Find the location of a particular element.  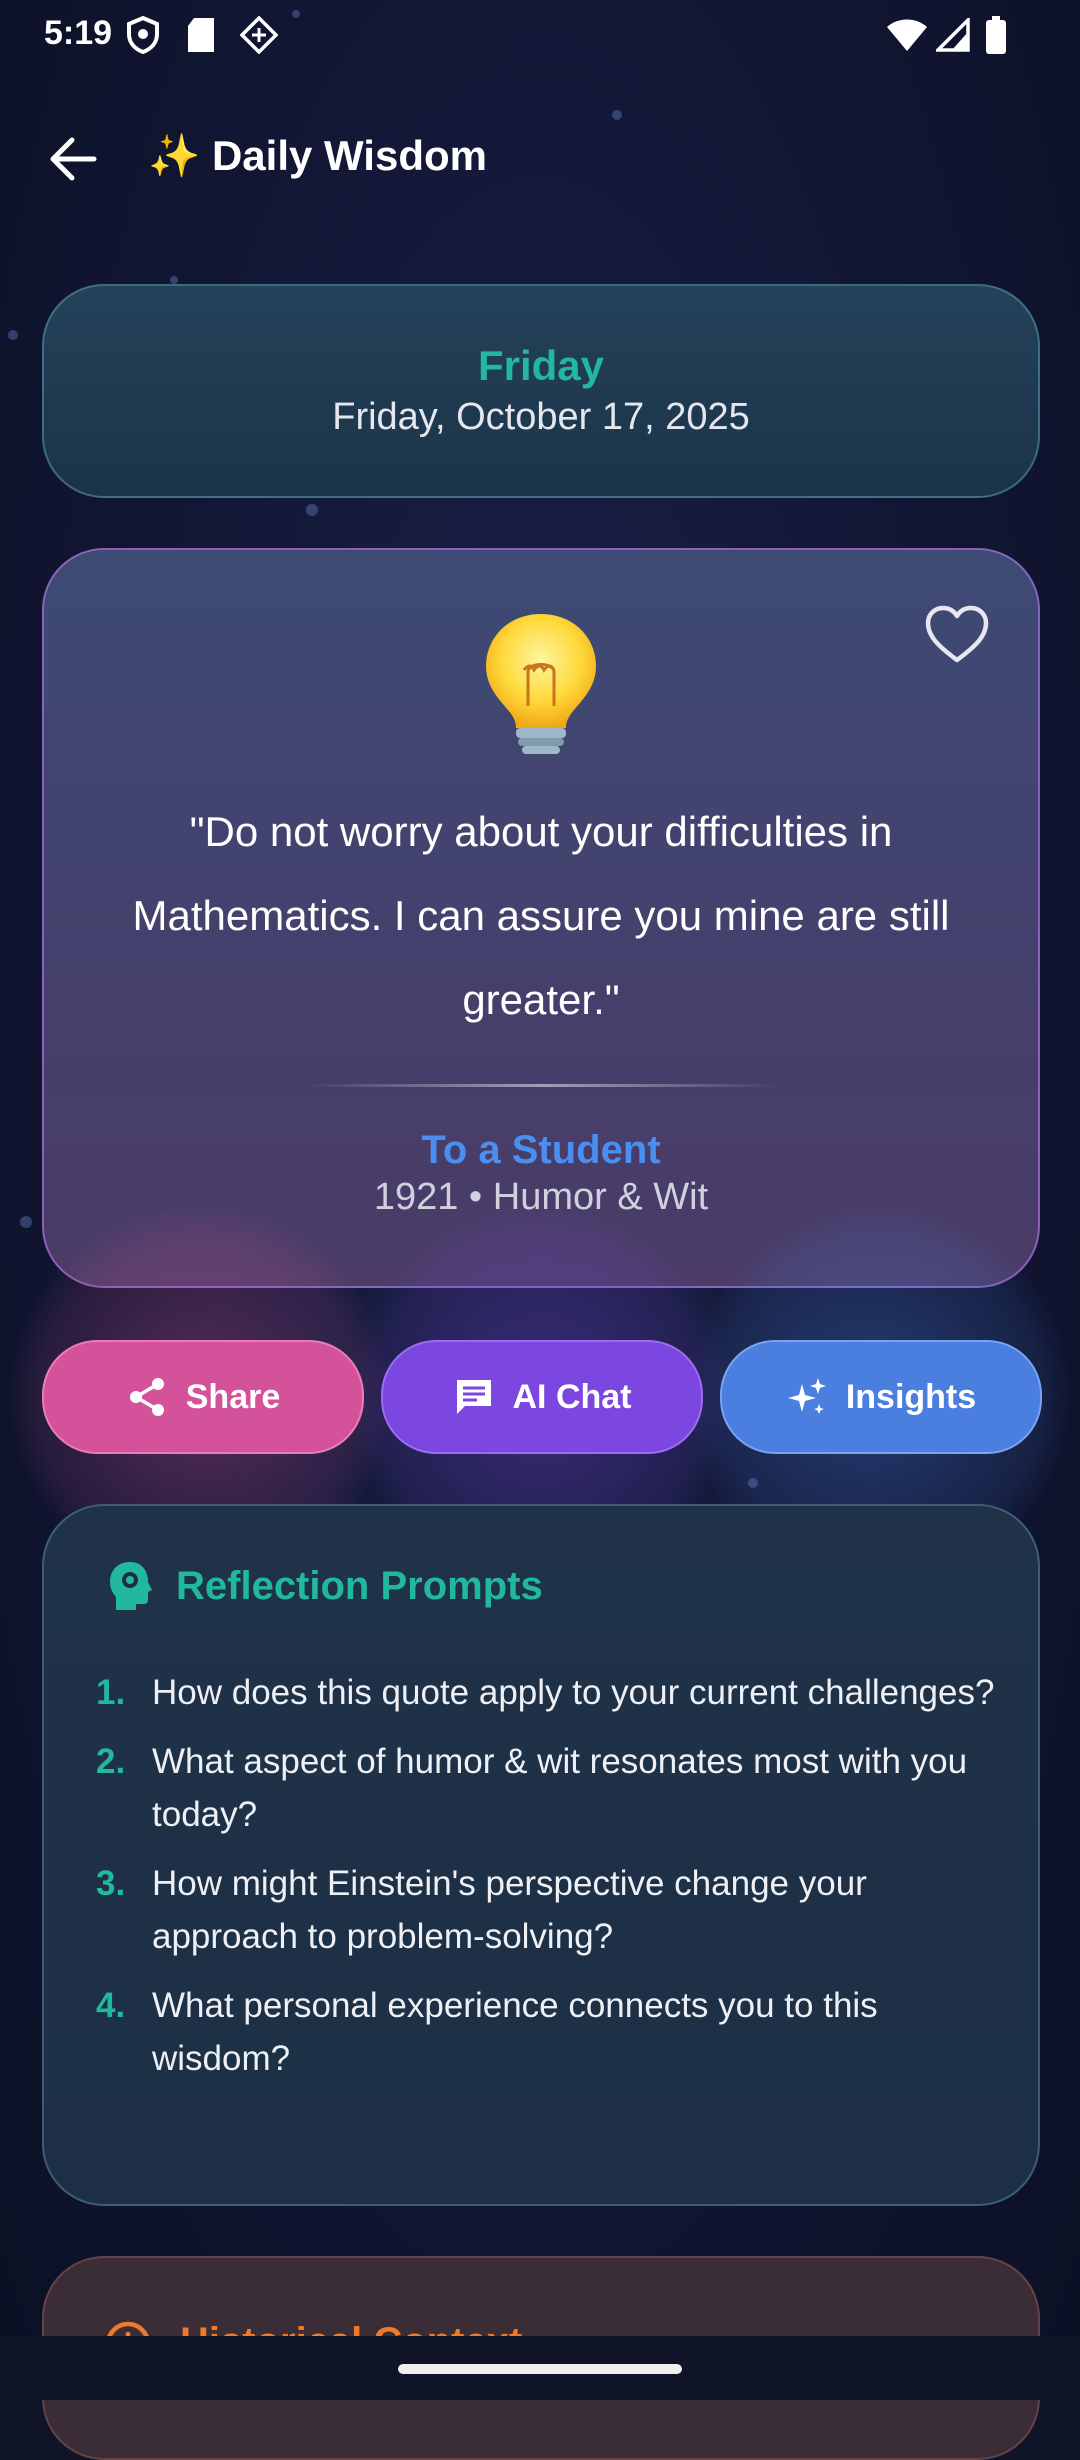

share-icon is located at coordinates (146, 1397).